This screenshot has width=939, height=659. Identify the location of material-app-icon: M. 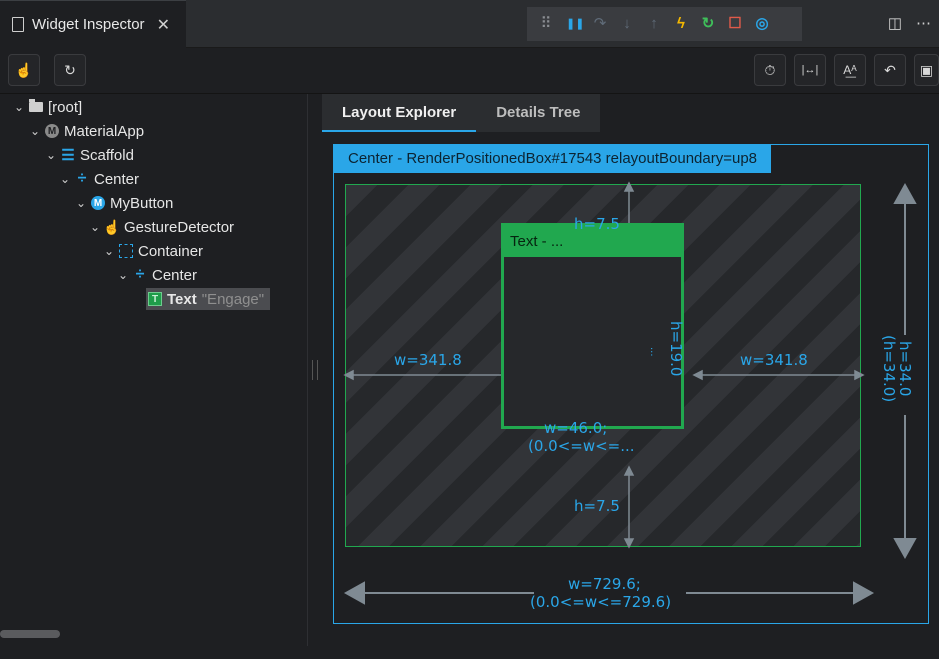
(52, 131).